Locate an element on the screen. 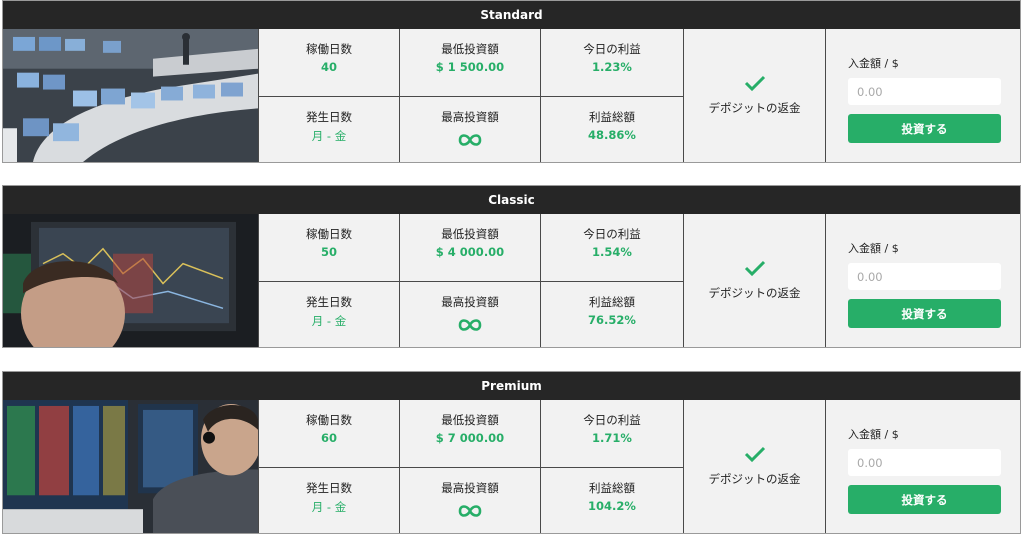 Image resolution: width=1024 pixels, height=536 pixels. total-profit-value: 48.86% is located at coordinates (612, 134).